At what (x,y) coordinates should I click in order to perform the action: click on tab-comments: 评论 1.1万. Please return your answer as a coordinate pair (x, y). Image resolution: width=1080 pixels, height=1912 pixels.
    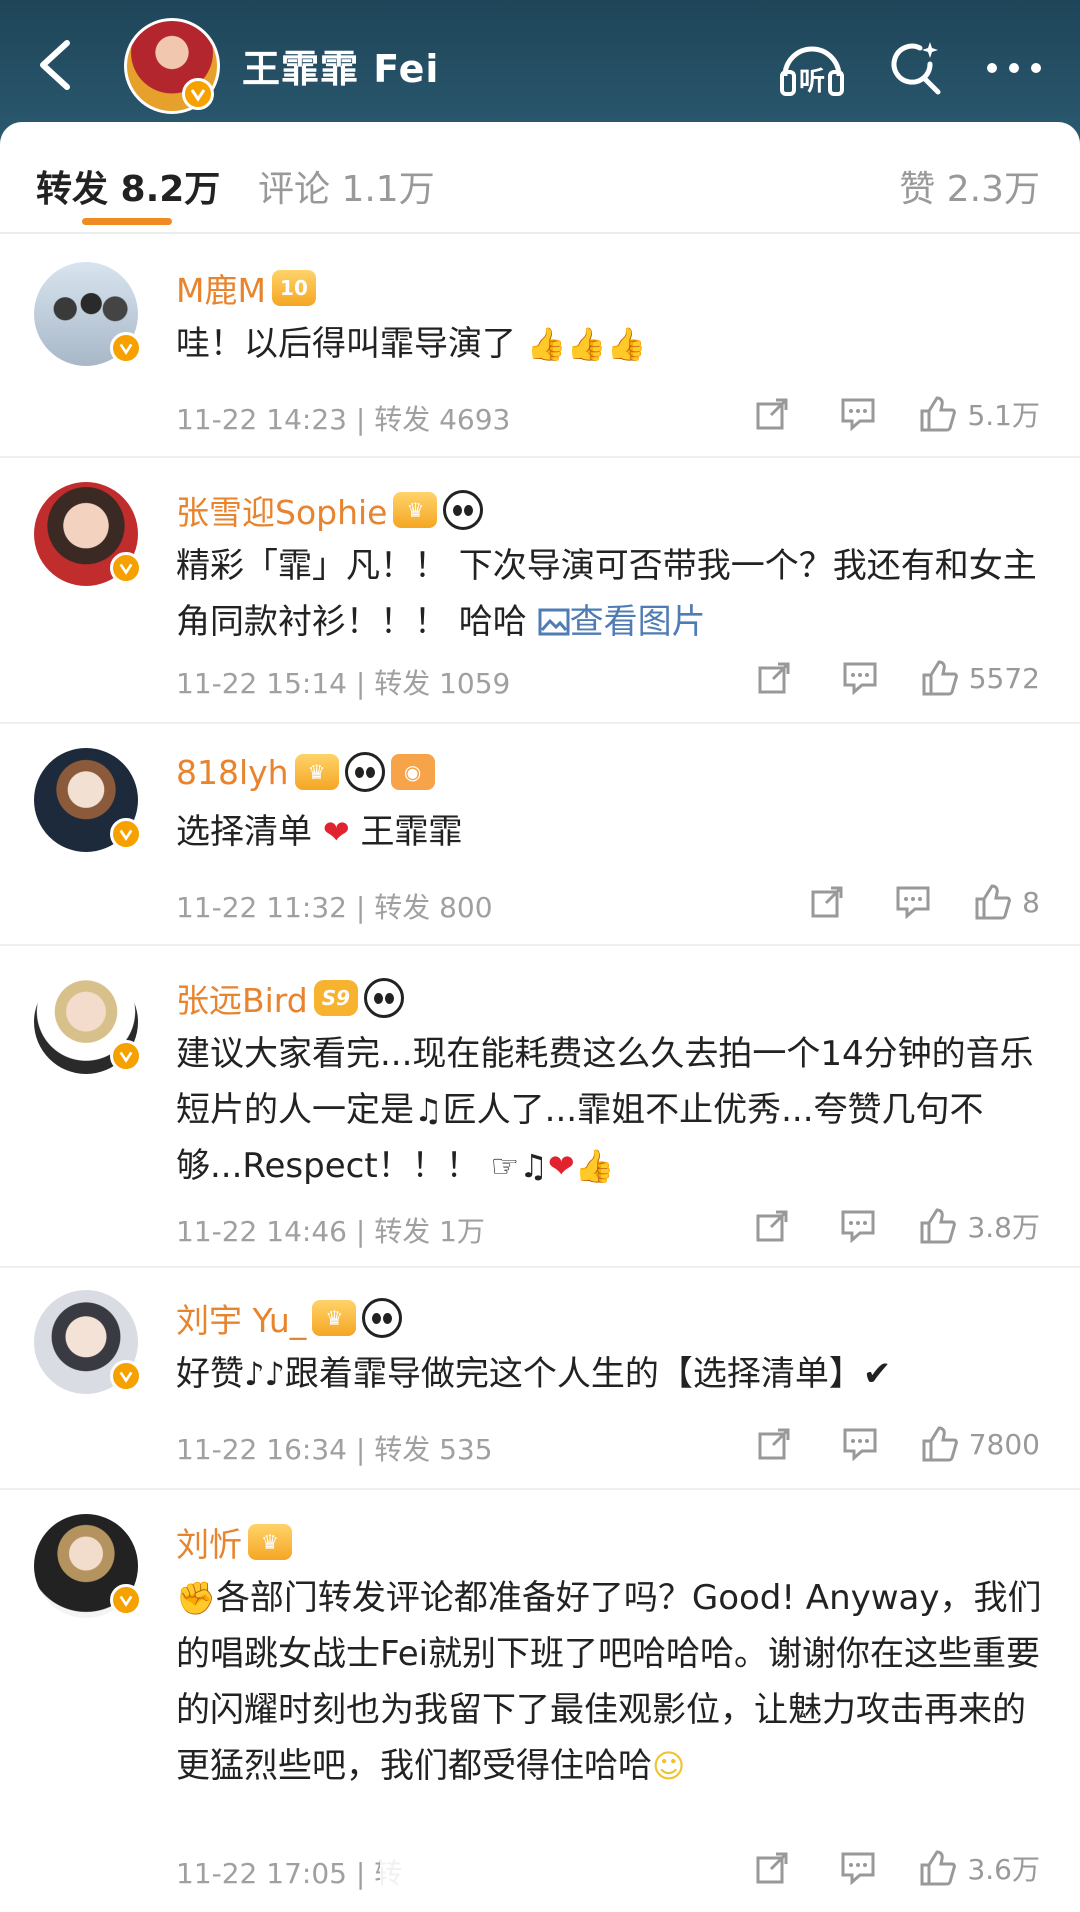
    Looking at the image, I should click on (346, 186).